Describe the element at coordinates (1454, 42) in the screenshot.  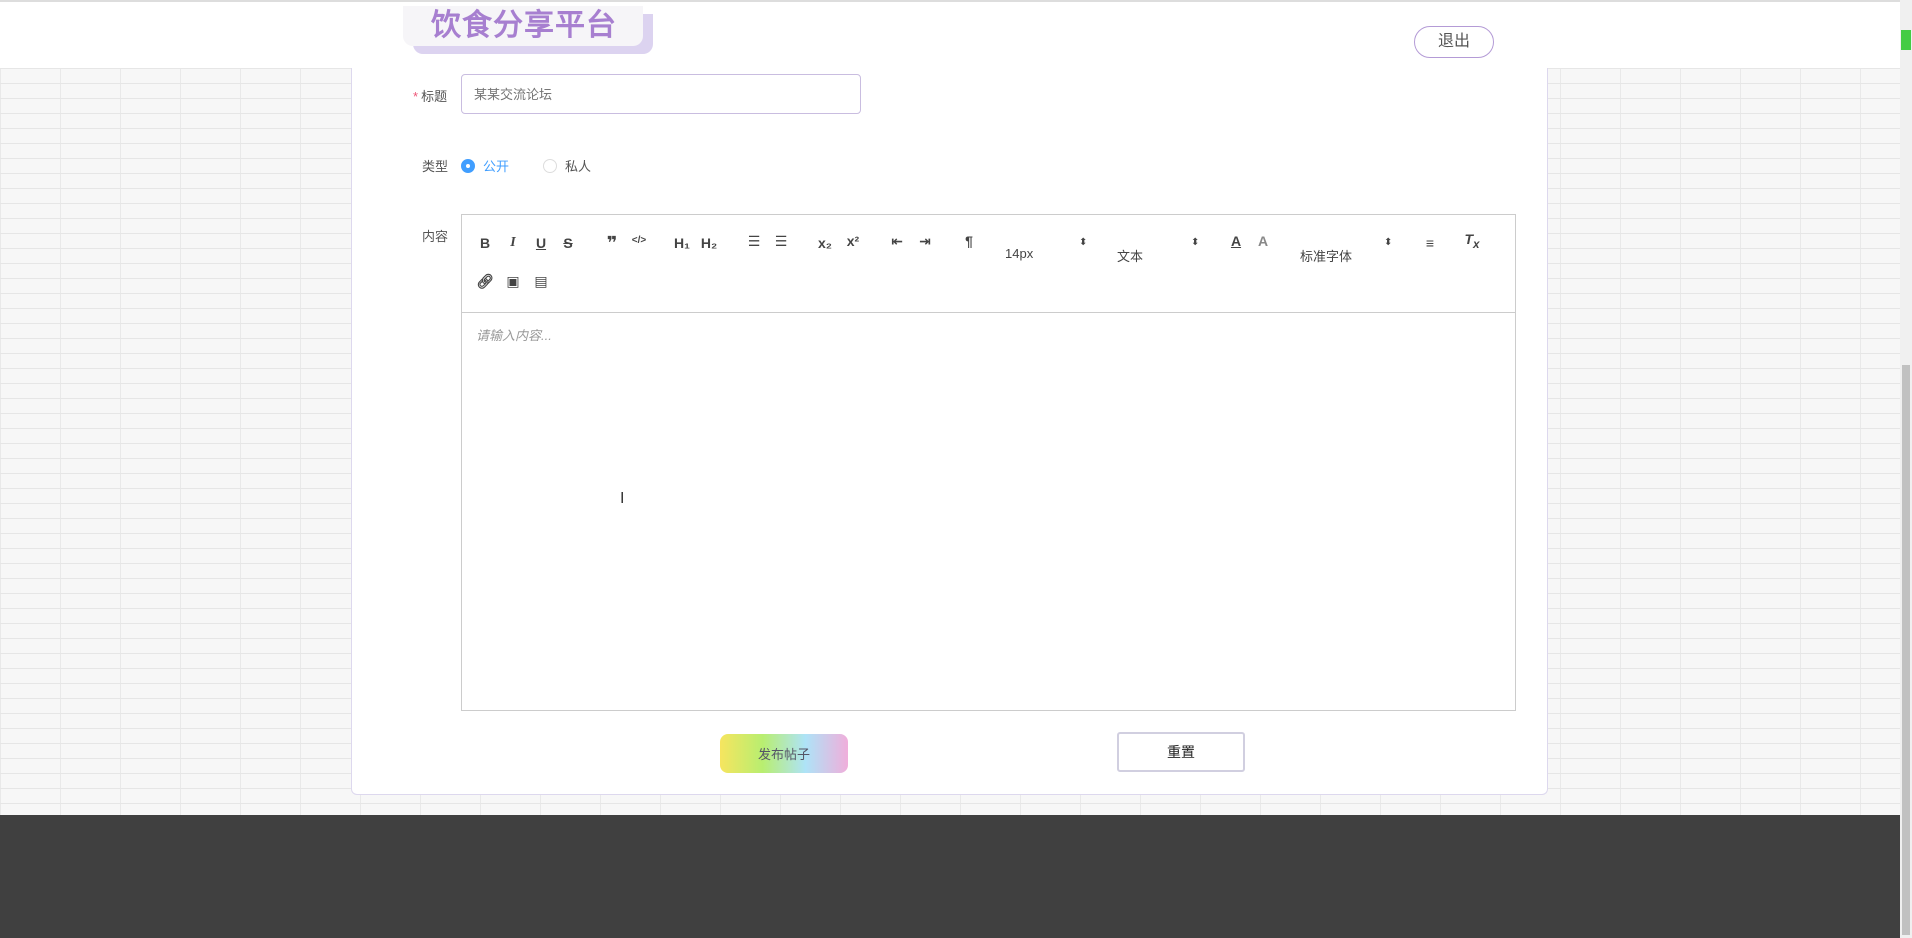
I see `logout-button: 退出` at that location.